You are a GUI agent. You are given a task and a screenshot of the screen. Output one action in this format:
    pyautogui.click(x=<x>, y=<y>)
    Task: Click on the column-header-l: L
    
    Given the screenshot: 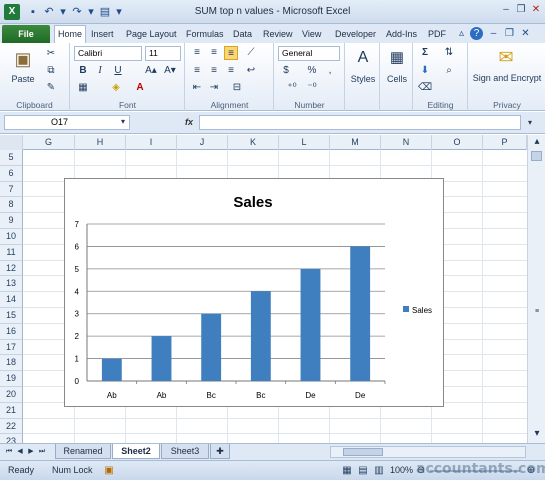 What is the action you would take?
    pyautogui.click(x=304, y=142)
    